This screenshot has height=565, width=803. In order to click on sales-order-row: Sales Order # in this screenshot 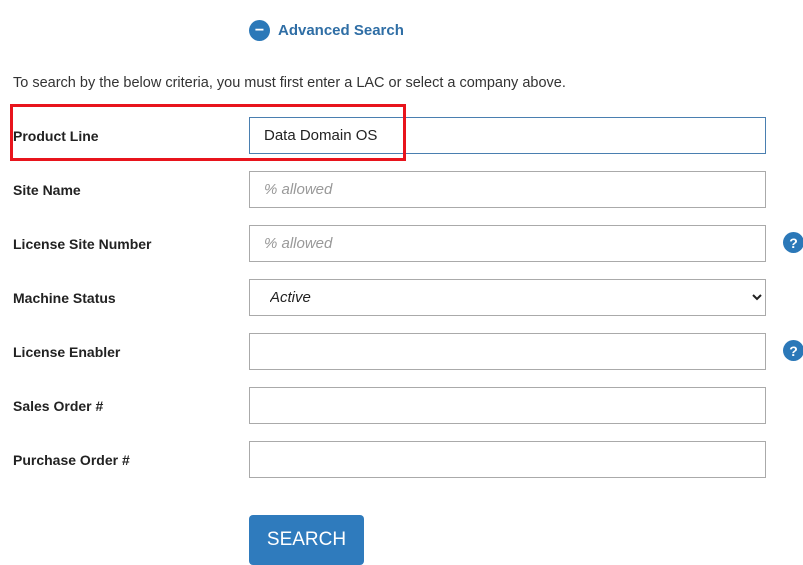, I will do `click(401, 406)`.